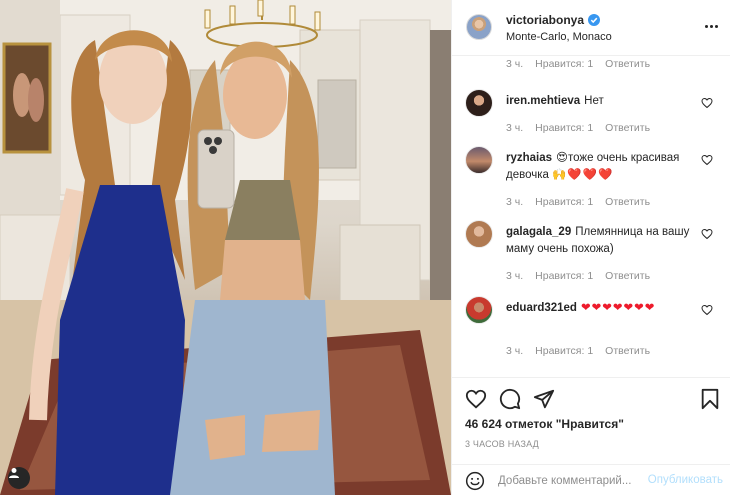 This screenshot has height=495, width=730. Describe the element at coordinates (568, 481) in the screenshot. I see `comment-input` at that location.